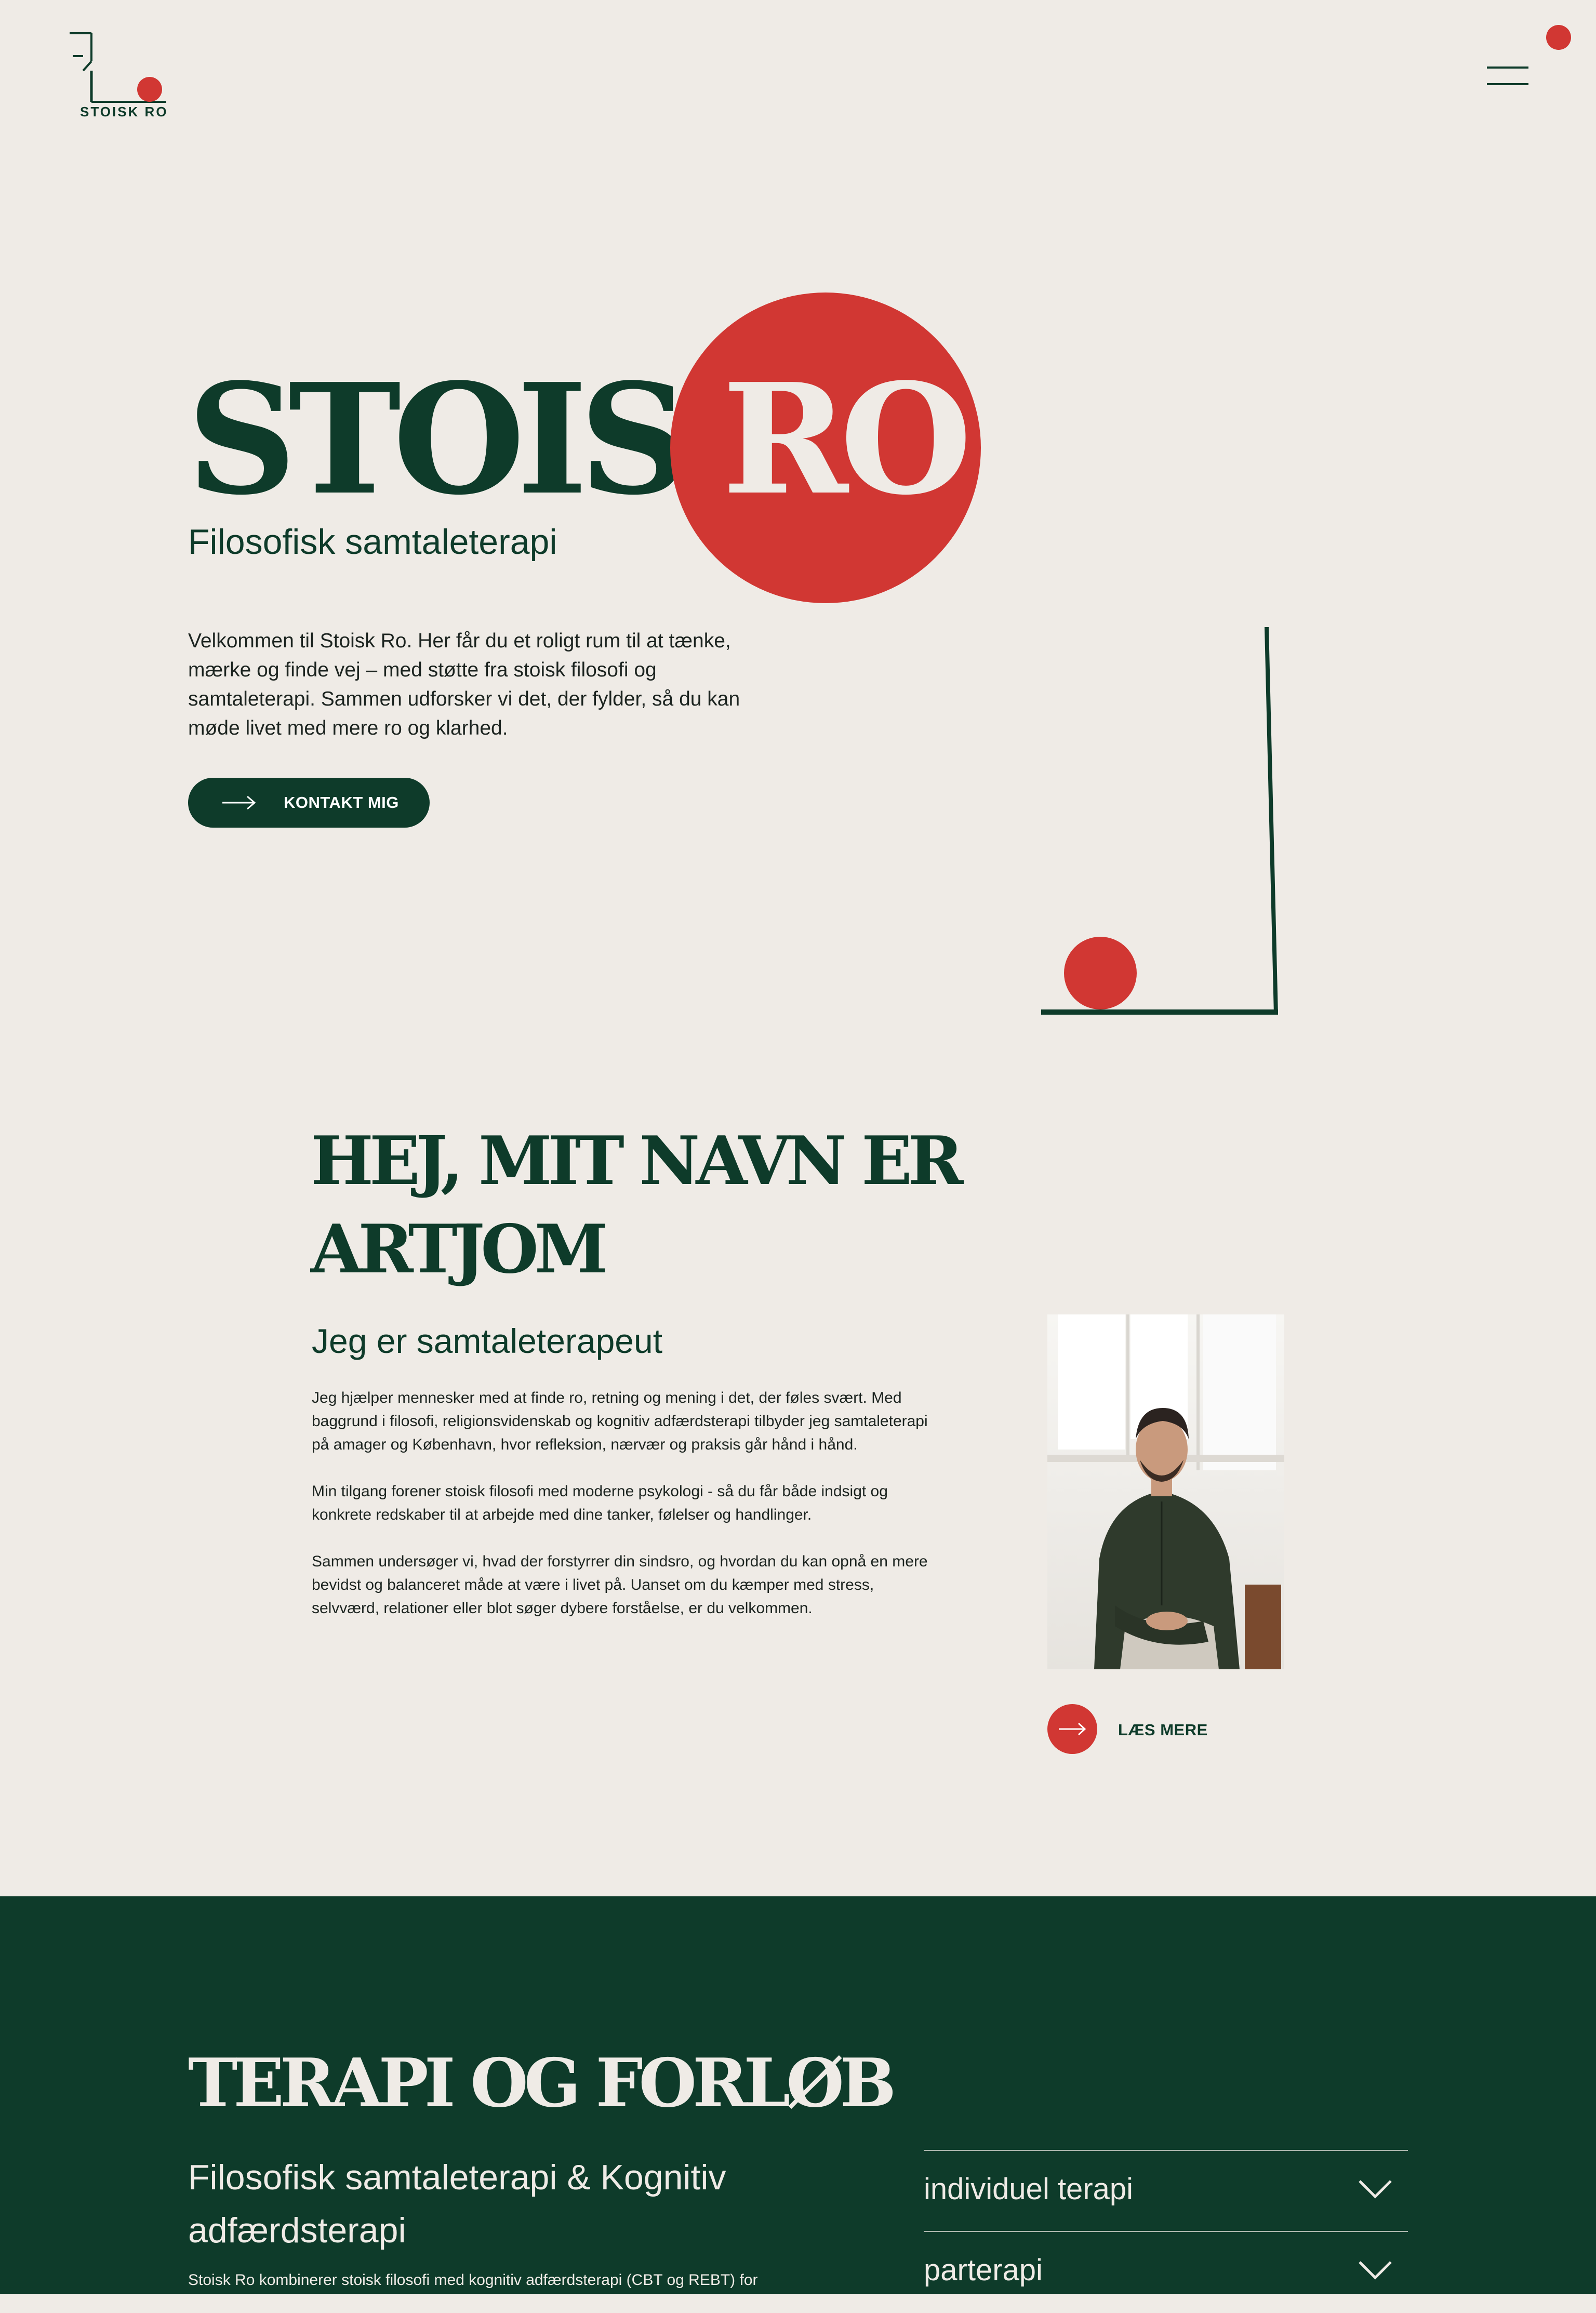  Describe the element at coordinates (1165, 1491) in the screenshot. I see `portrait-photo` at that location.